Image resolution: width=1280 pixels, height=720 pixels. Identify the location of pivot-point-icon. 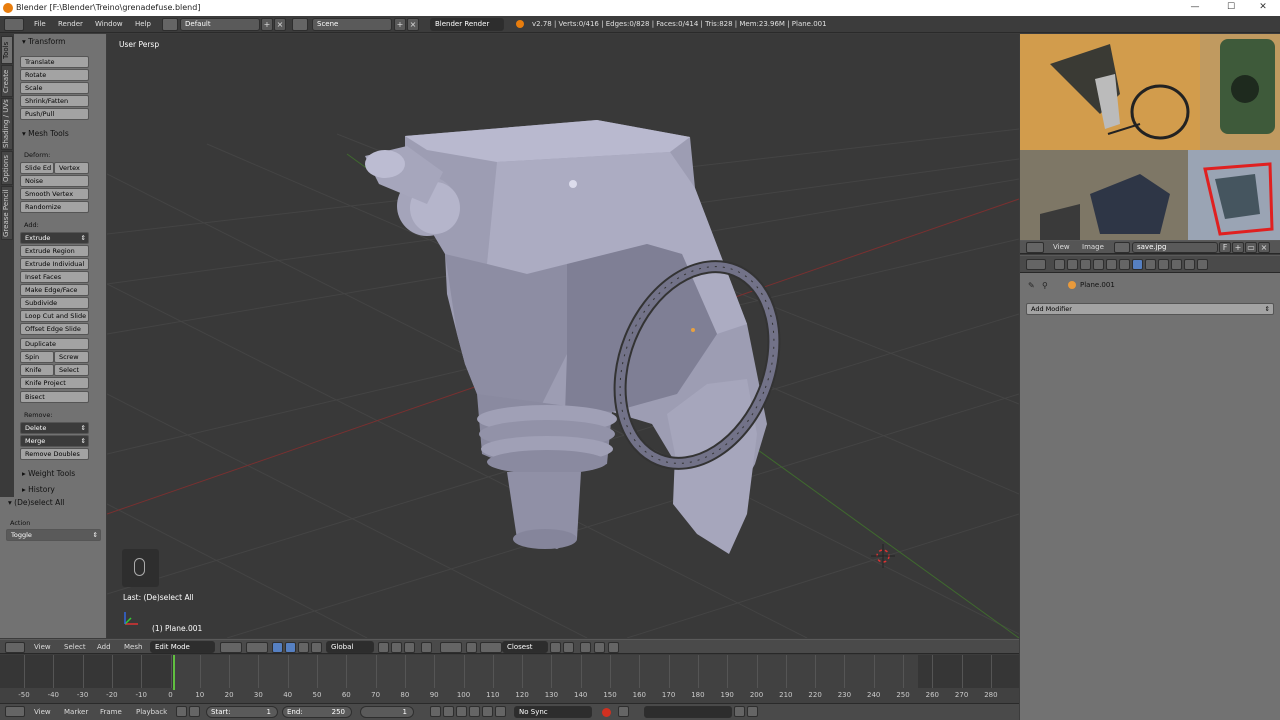
(257, 647).